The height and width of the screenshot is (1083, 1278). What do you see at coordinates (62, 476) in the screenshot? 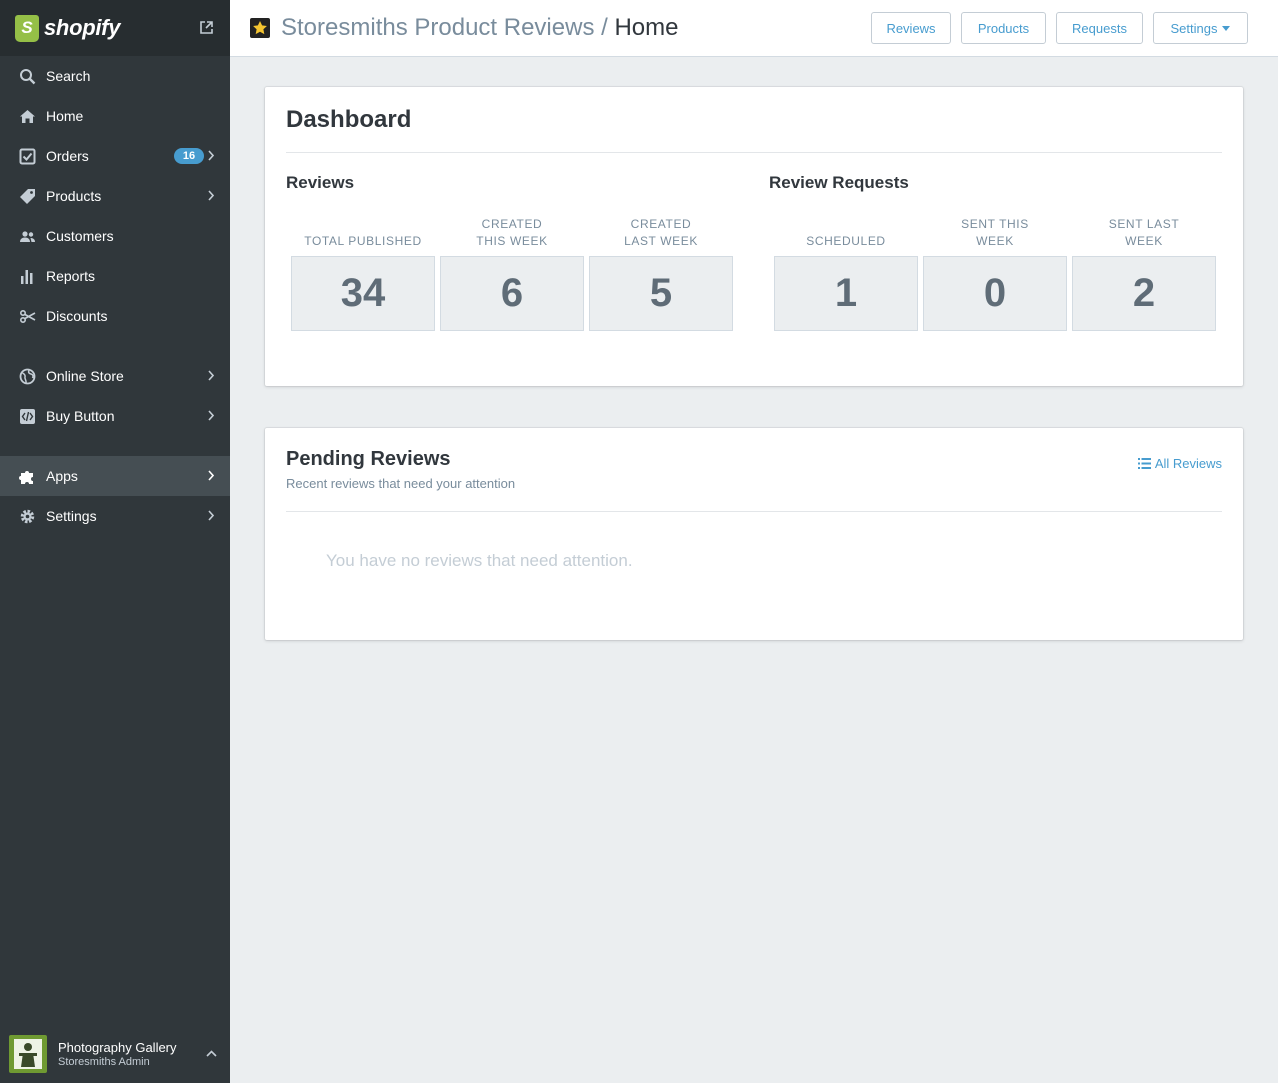
I see `sidebar-item-label: Apps` at bounding box center [62, 476].